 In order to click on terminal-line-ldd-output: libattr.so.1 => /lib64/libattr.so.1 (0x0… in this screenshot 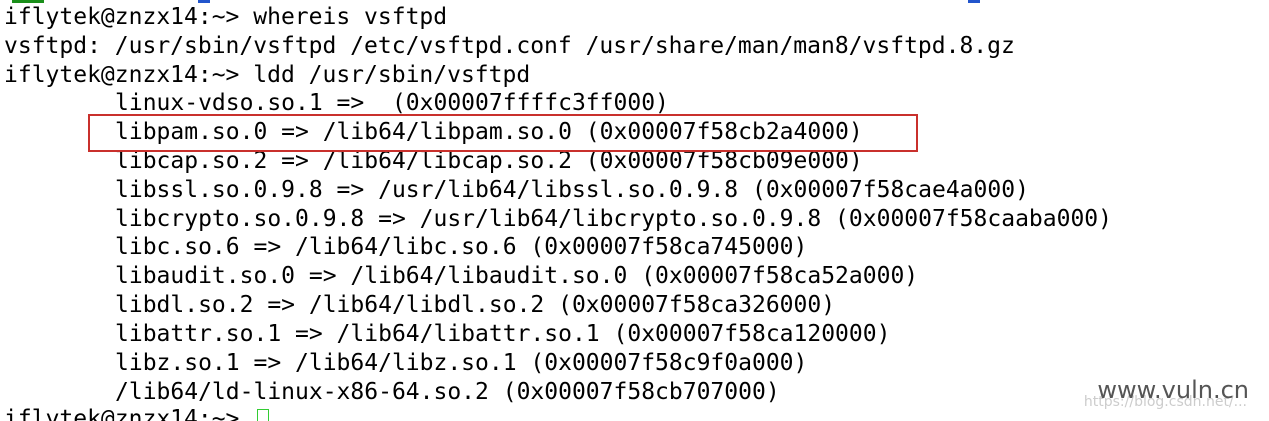, I will do `click(503, 334)`.